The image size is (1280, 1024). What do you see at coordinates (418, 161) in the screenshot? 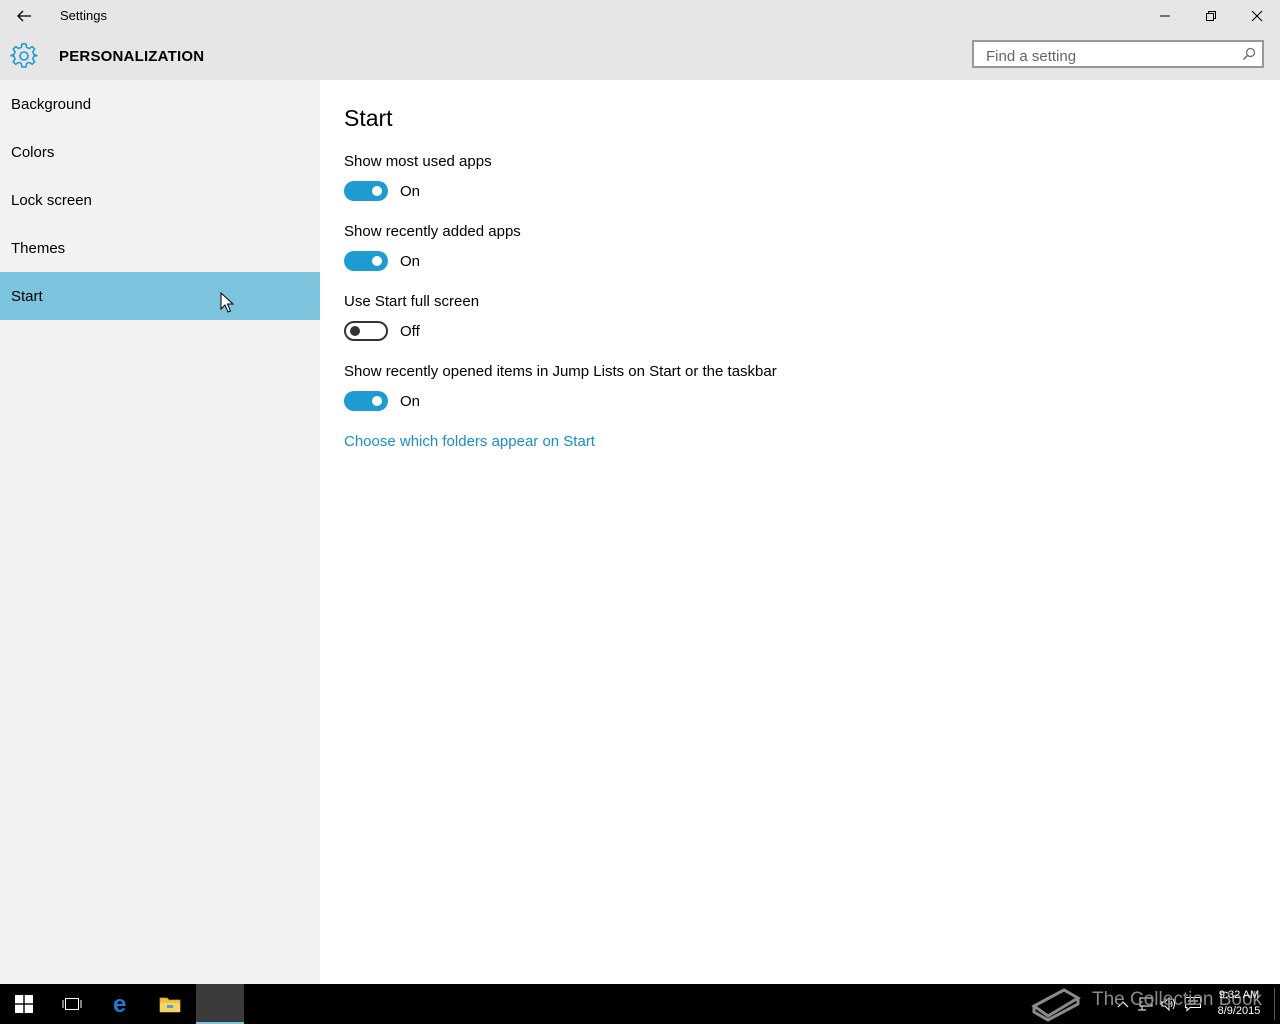
I see `setting-label-most-used: Show most used apps` at bounding box center [418, 161].